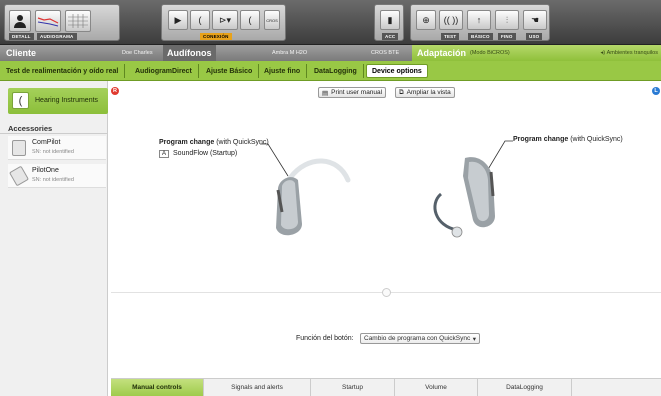 The height and width of the screenshot is (396, 661). Describe the element at coordinates (325, 338) in the screenshot. I see `button-function-label: Función del botón:` at that location.